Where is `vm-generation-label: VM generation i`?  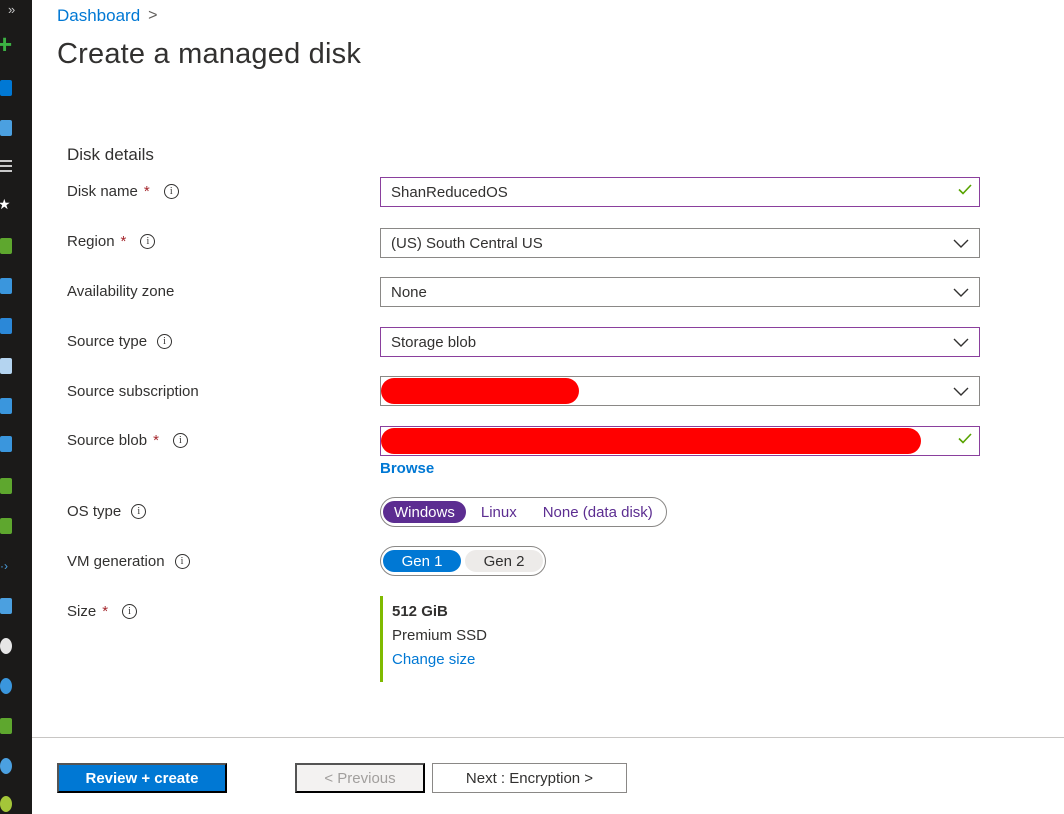 vm-generation-label: VM generation i is located at coordinates (128, 561).